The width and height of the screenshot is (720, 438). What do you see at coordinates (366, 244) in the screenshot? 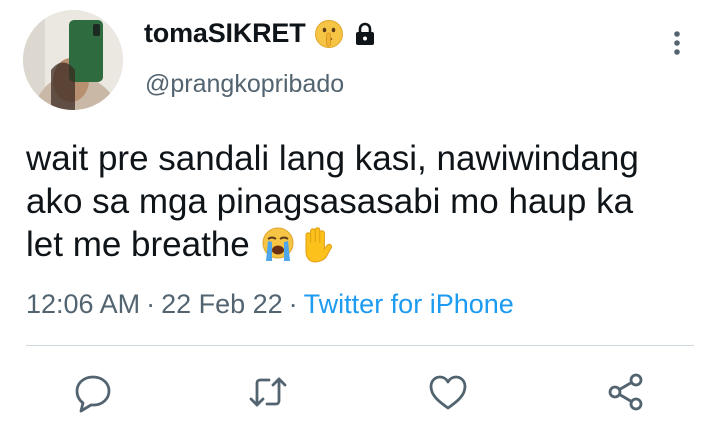
I see `tweet-text-line-3: let me breathe` at bounding box center [366, 244].